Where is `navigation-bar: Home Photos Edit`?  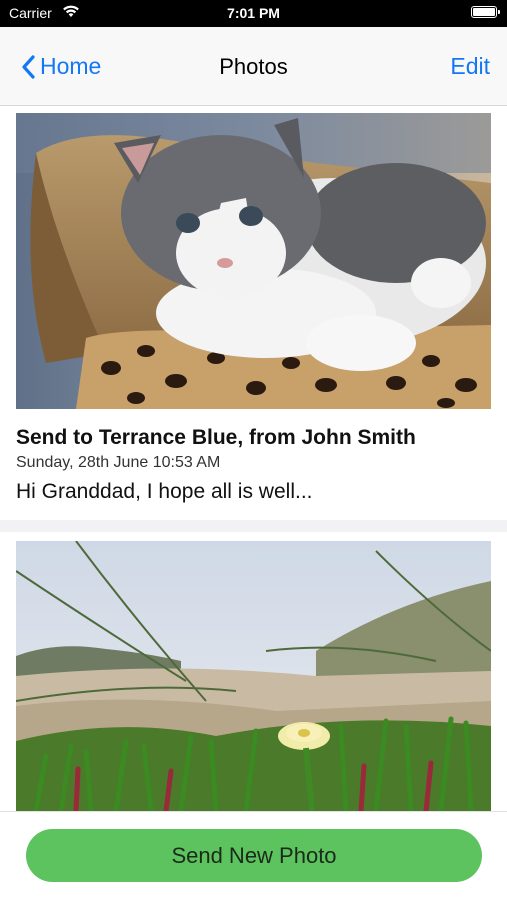
navigation-bar: Home Photos Edit is located at coordinates (253, 66).